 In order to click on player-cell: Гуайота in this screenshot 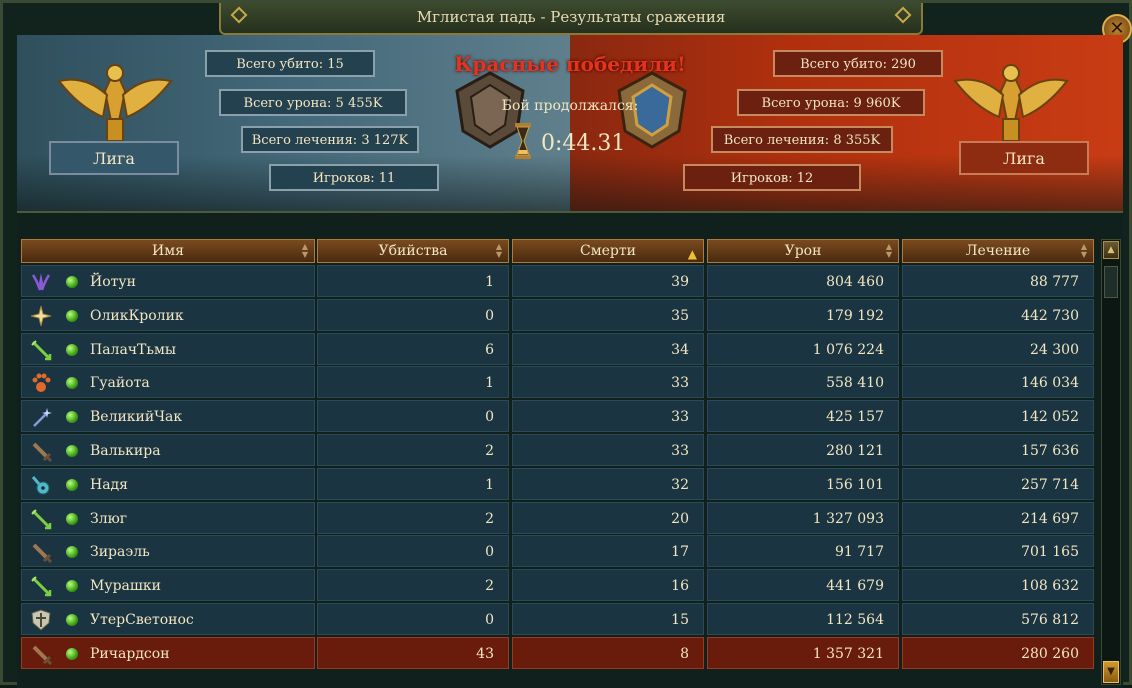, I will do `click(168, 382)`.